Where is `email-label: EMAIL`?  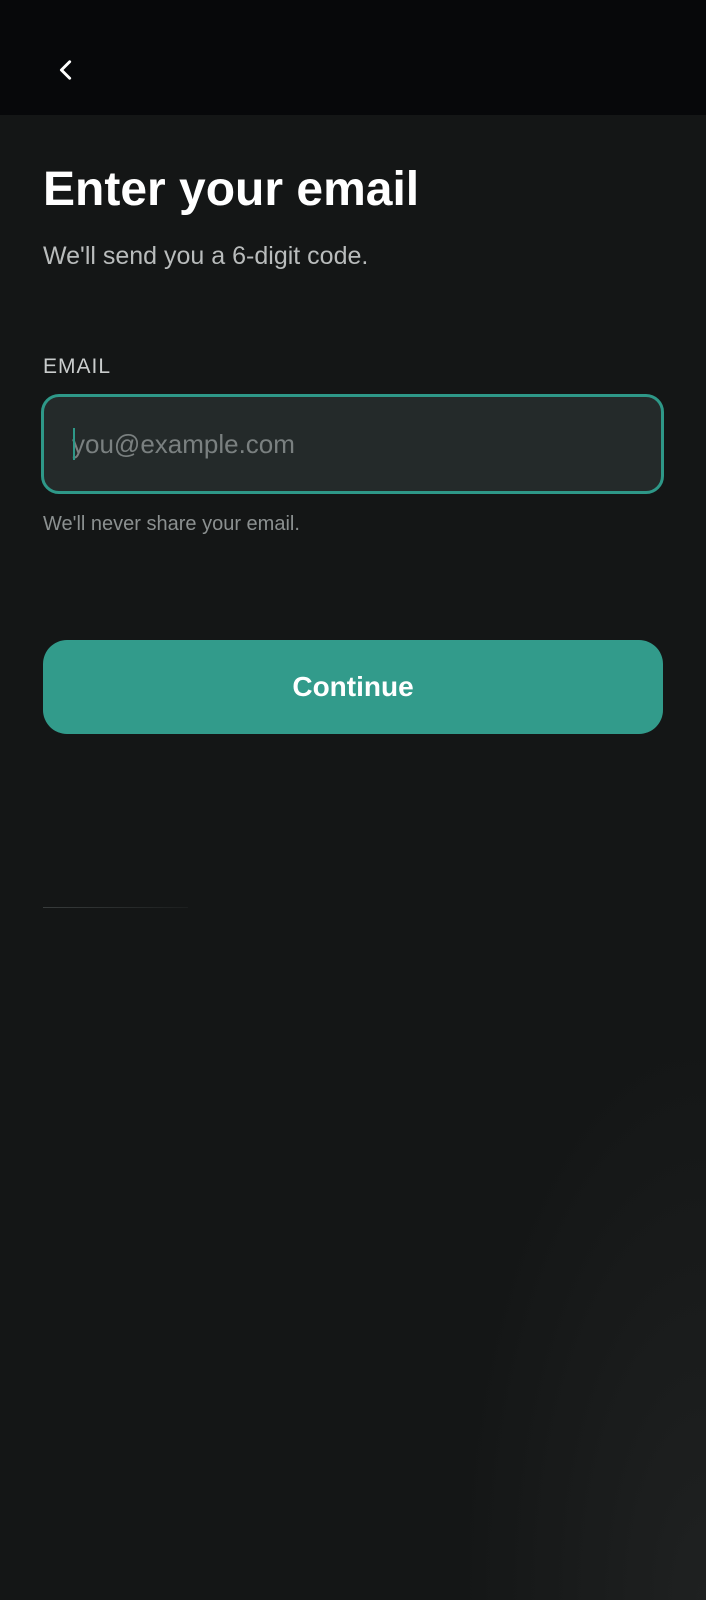 email-label: EMAIL is located at coordinates (77, 366).